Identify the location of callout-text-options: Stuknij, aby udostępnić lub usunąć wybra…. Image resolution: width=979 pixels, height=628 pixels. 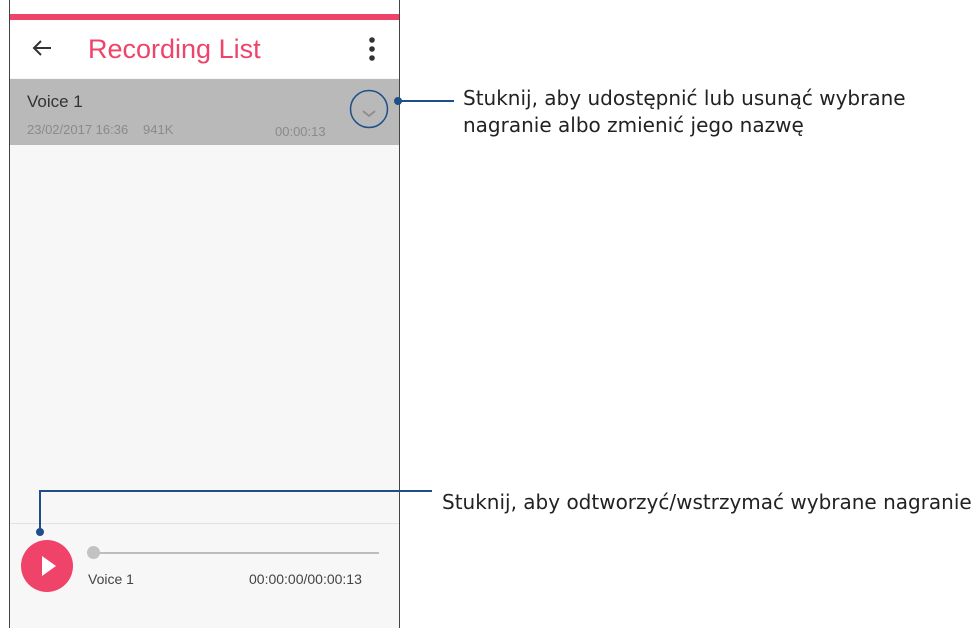
(684, 112).